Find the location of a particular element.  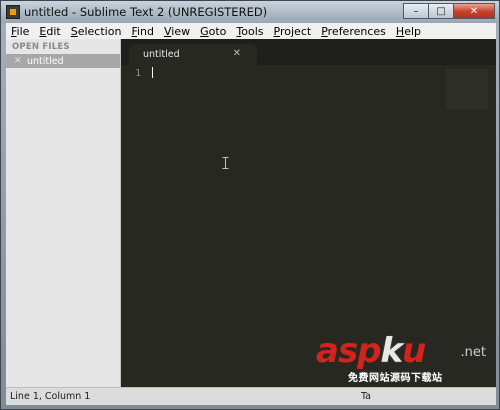

aspku-watermark-logo: aspku .net 免费网站源码下载站 is located at coordinates (402, 357).